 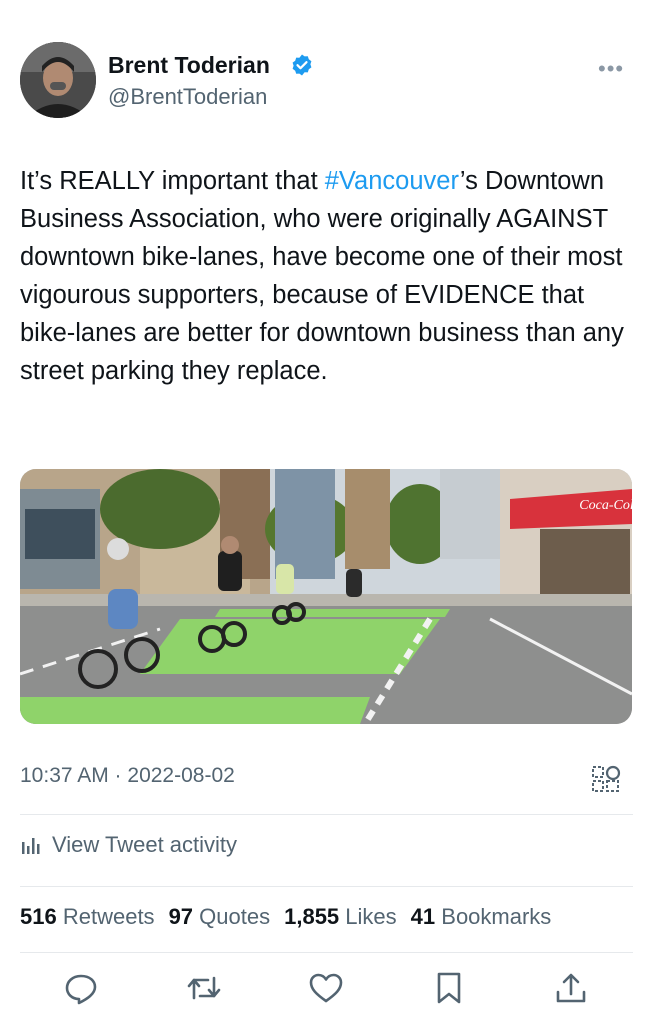 I want to click on analytics-icon, so click(x=31, y=846).